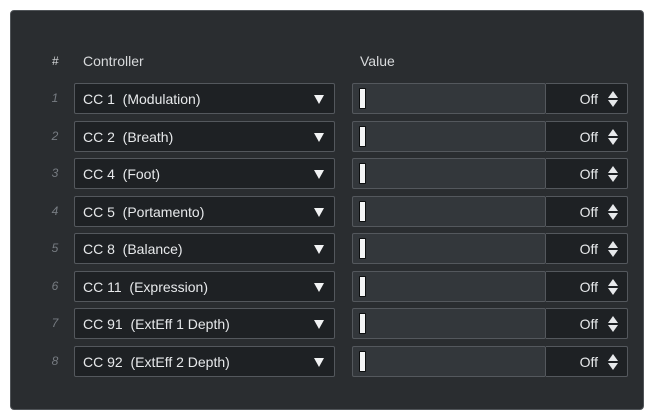 The width and height of the screenshot is (652, 414). What do you see at coordinates (142, 99) in the screenshot?
I see `controller-select-label: CC 1 (Modulation)` at bounding box center [142, 99].